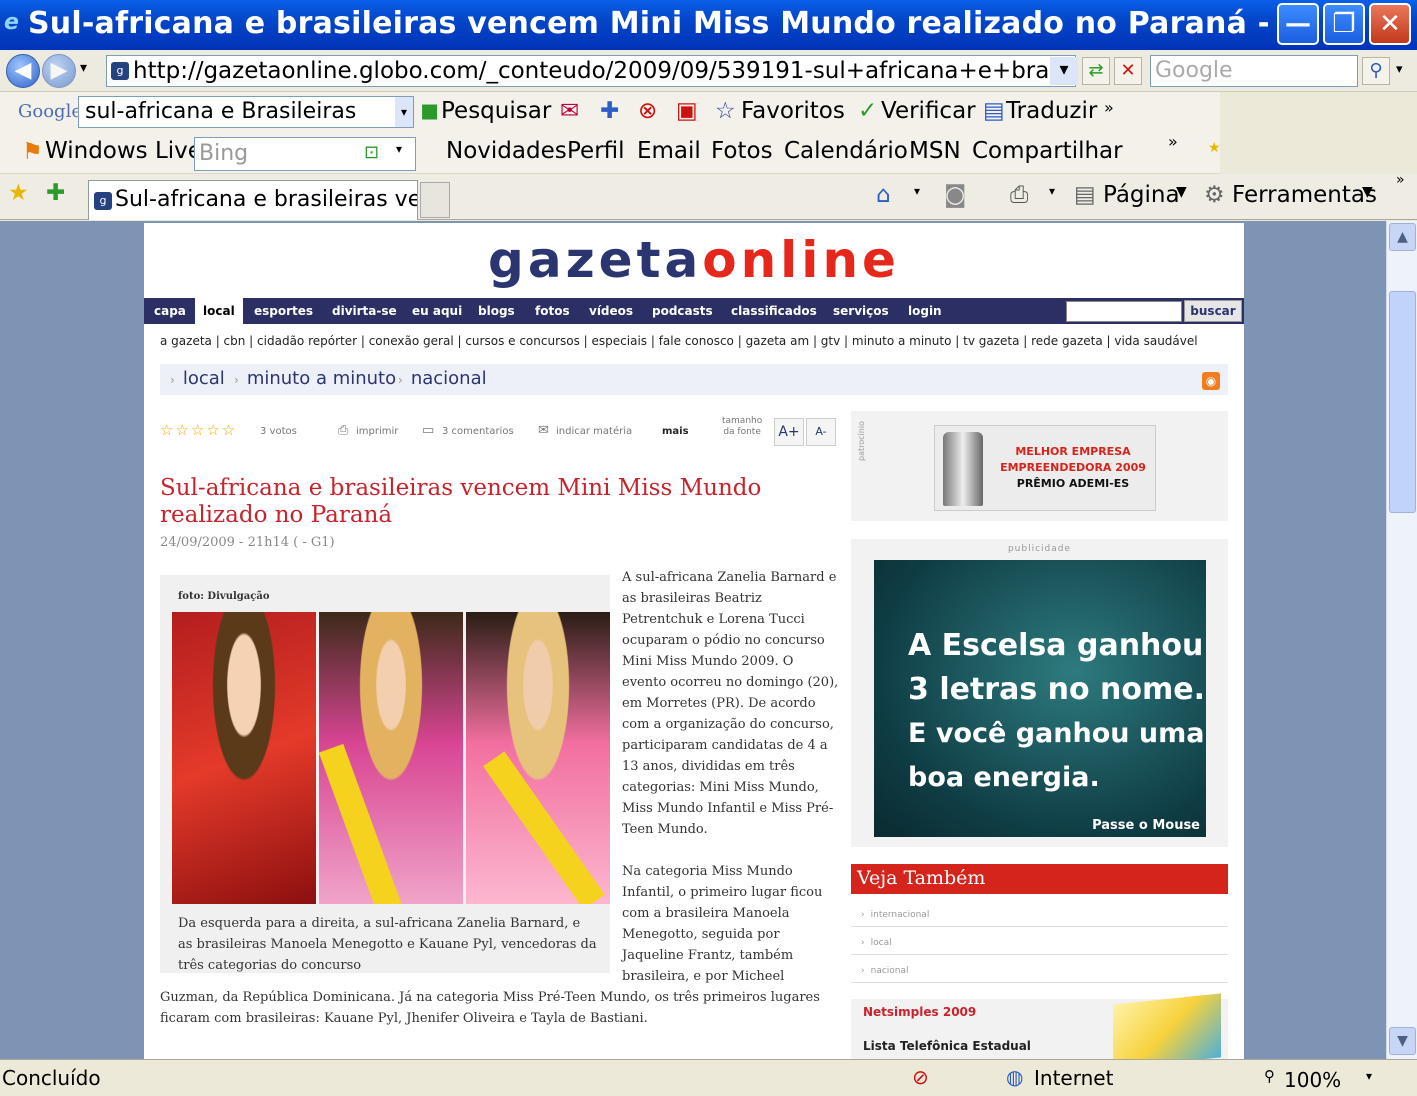 This screenshot has height=1096, width=1417. Describe the element at coordinates (1141, 195) in the screenshot. I see `pagina-menu: Página` at that location.